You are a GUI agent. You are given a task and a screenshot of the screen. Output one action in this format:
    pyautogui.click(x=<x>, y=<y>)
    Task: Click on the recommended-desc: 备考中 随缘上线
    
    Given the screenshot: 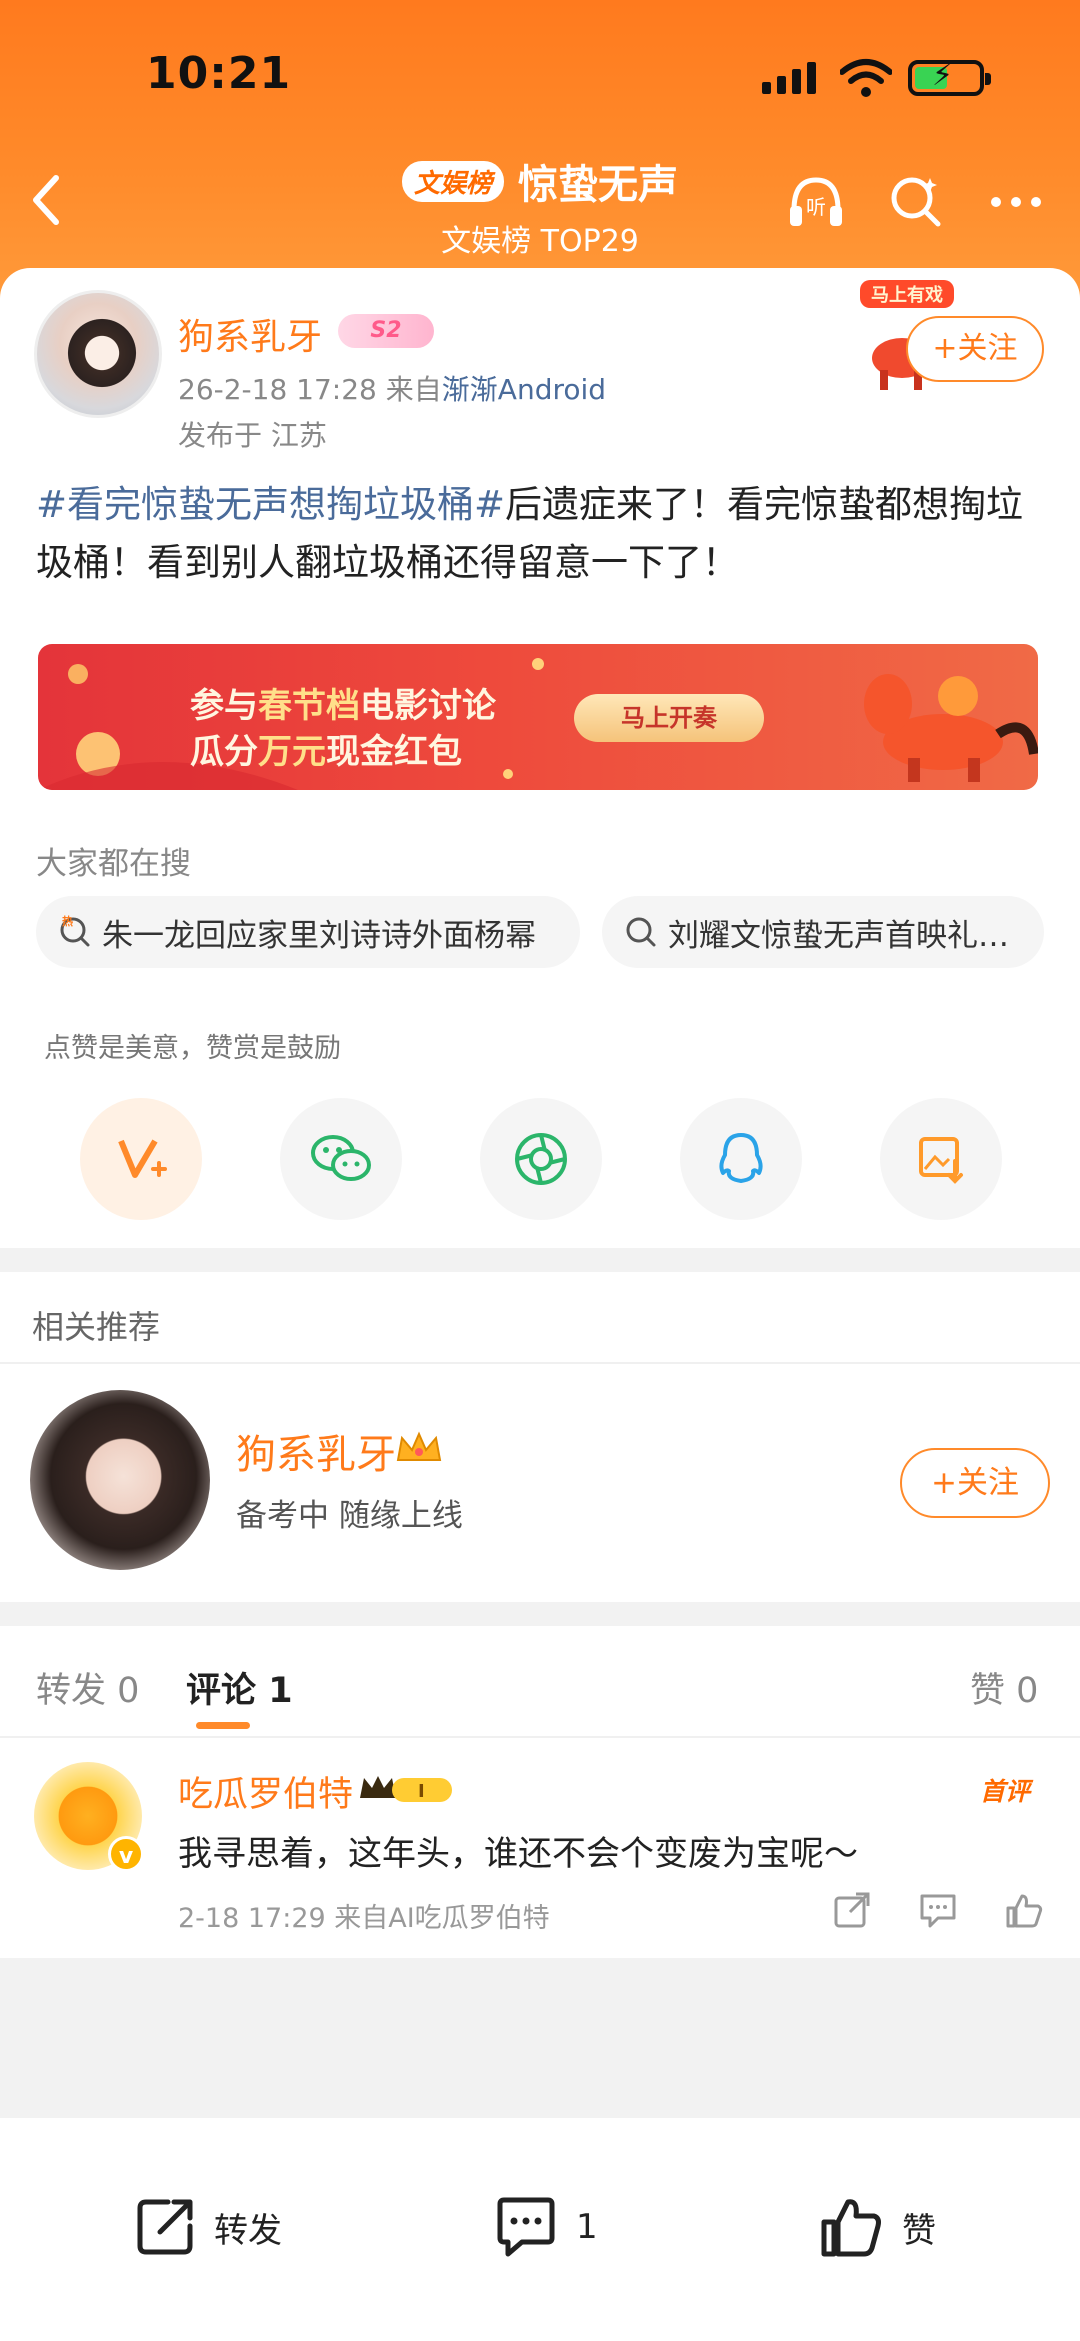 What is the action you would take?
    pyautogui.click(x=349, y=1516)
    